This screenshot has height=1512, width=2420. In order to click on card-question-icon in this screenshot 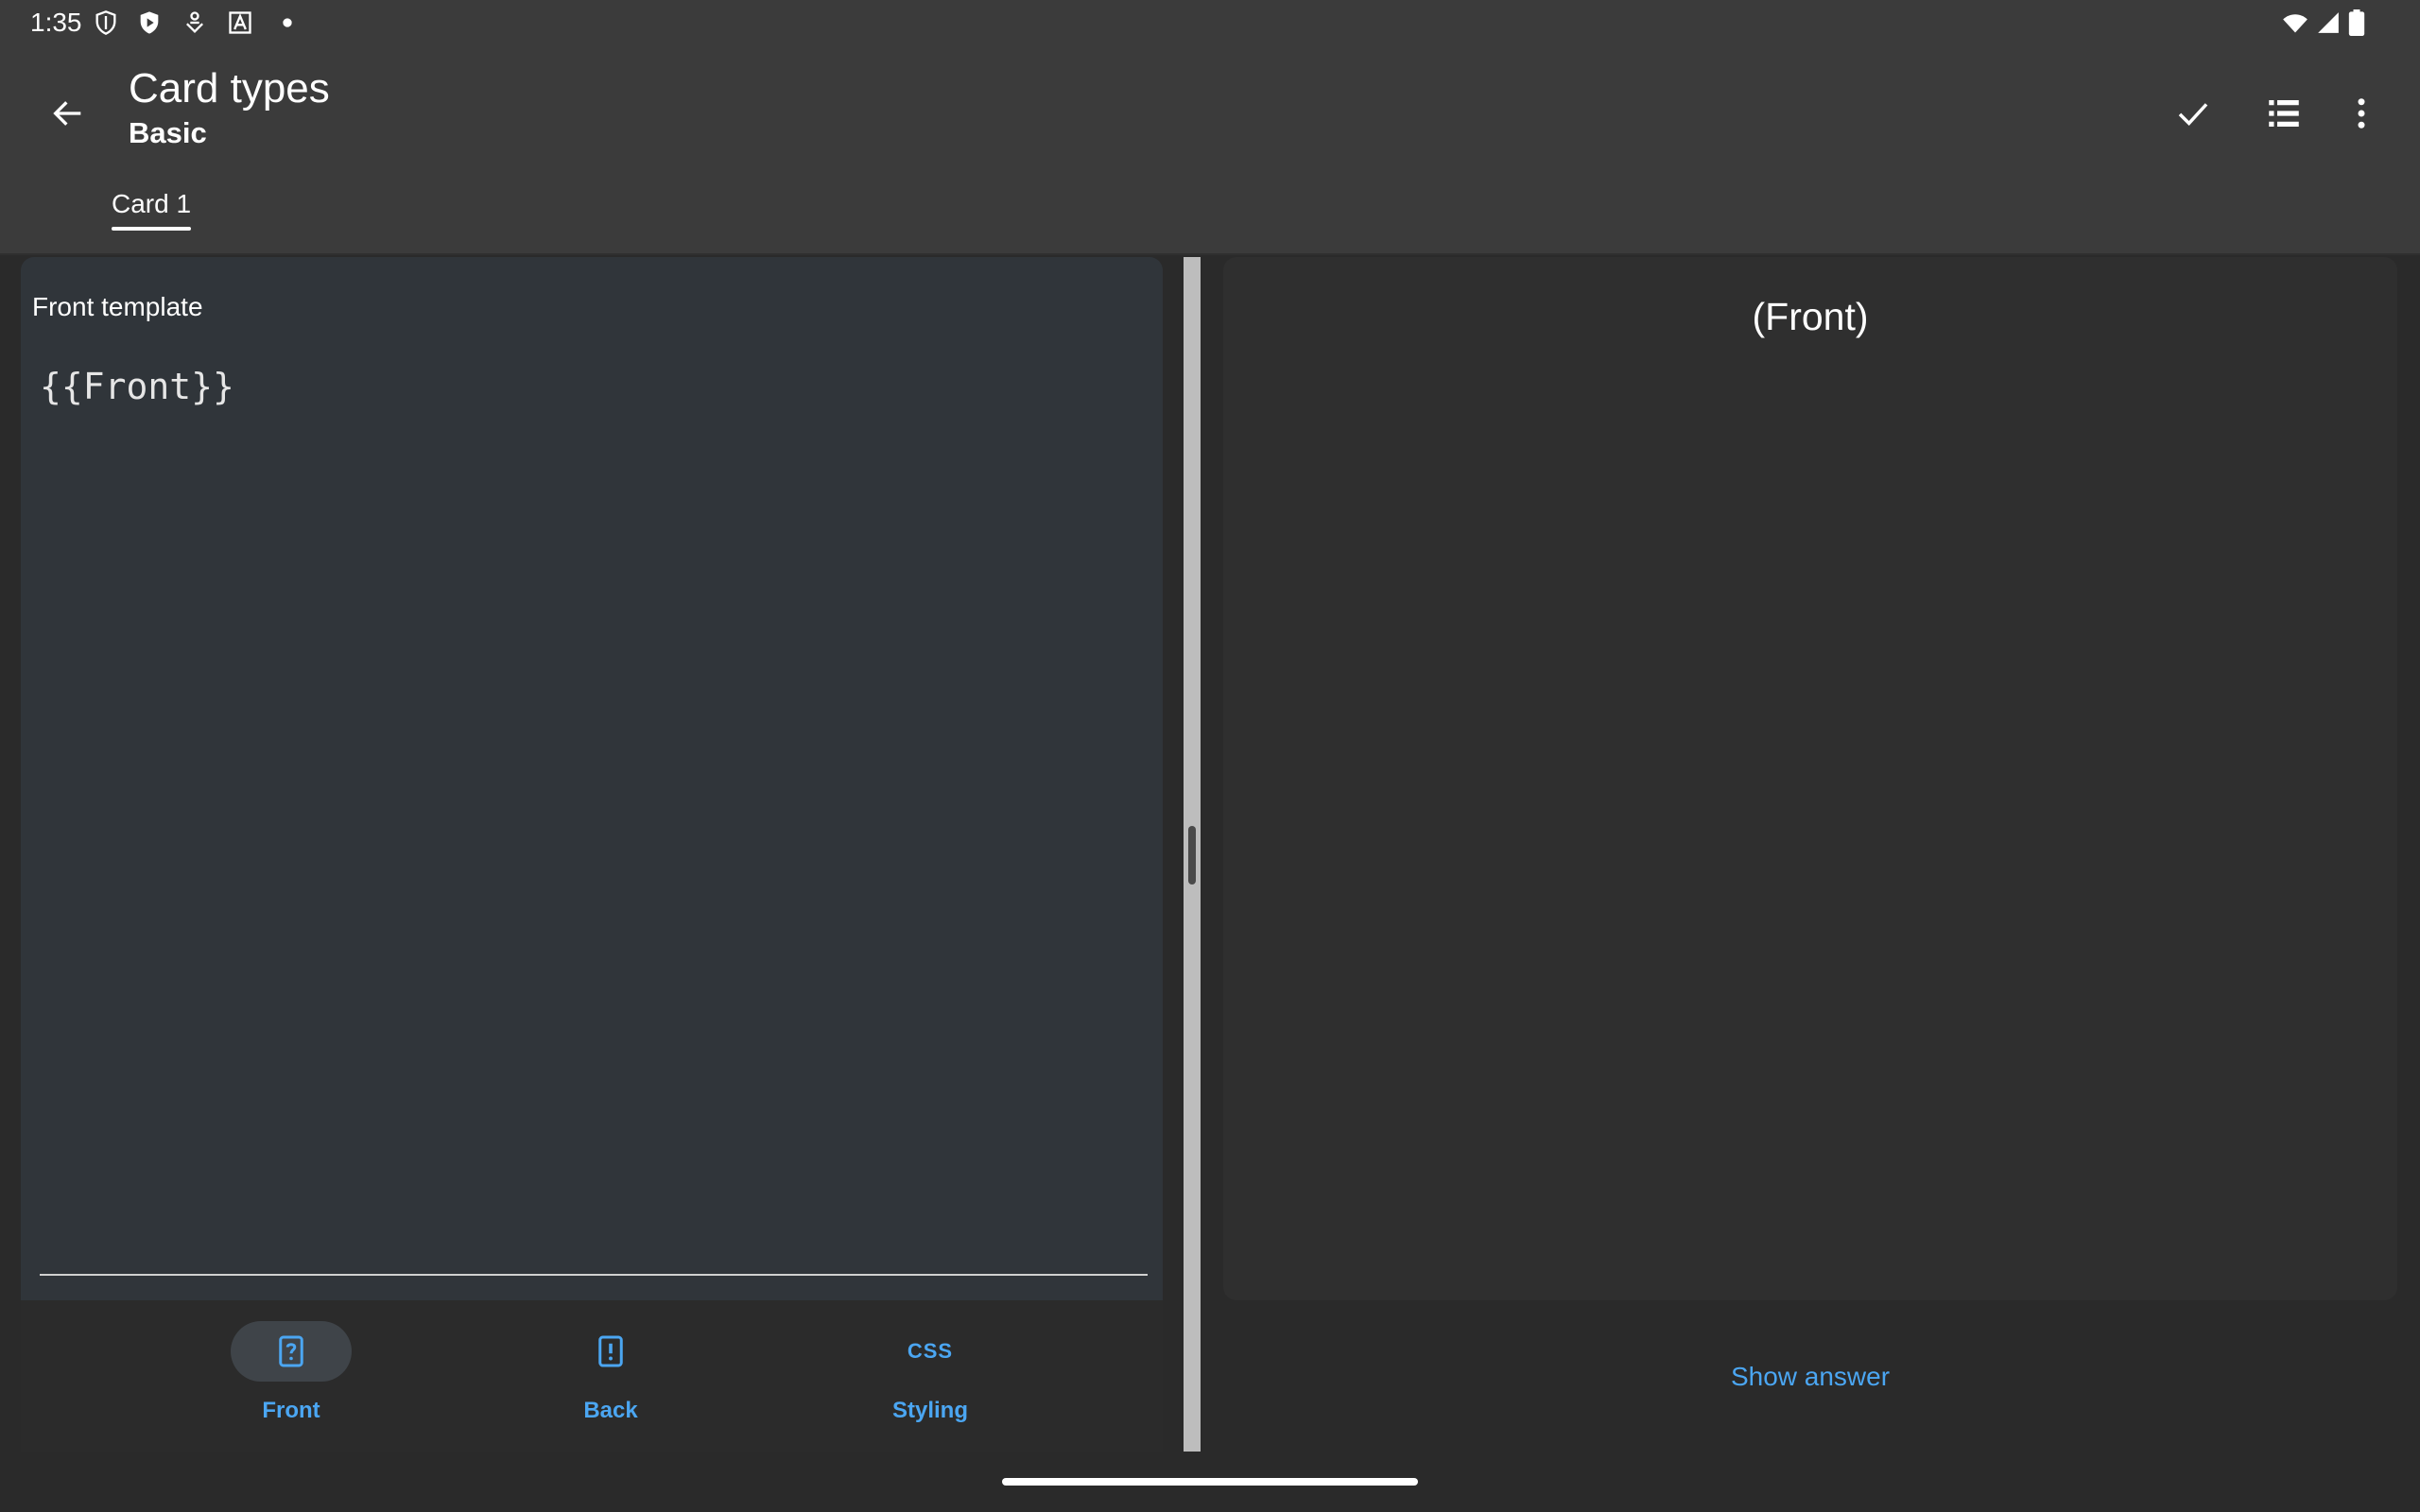, I will do `click(291, 1351)`.